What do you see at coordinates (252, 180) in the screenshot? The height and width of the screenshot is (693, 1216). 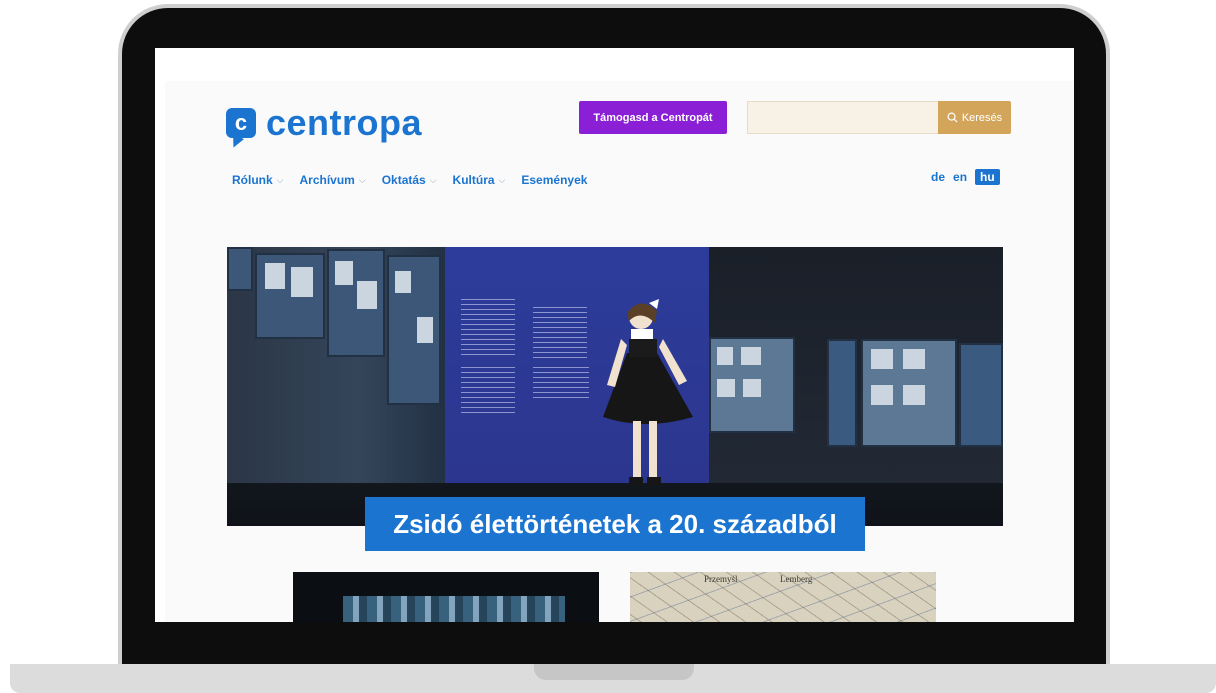 I see `nav-item-label: Rólunk` at bounding box center [252, 180].